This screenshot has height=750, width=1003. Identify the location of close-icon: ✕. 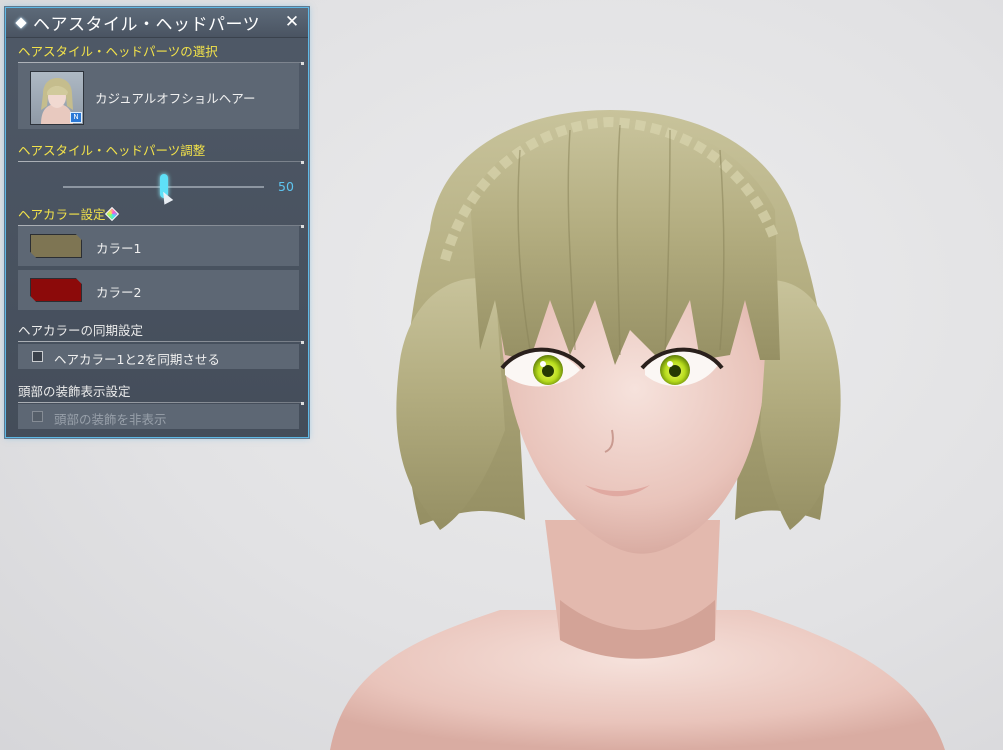
(292, 22).